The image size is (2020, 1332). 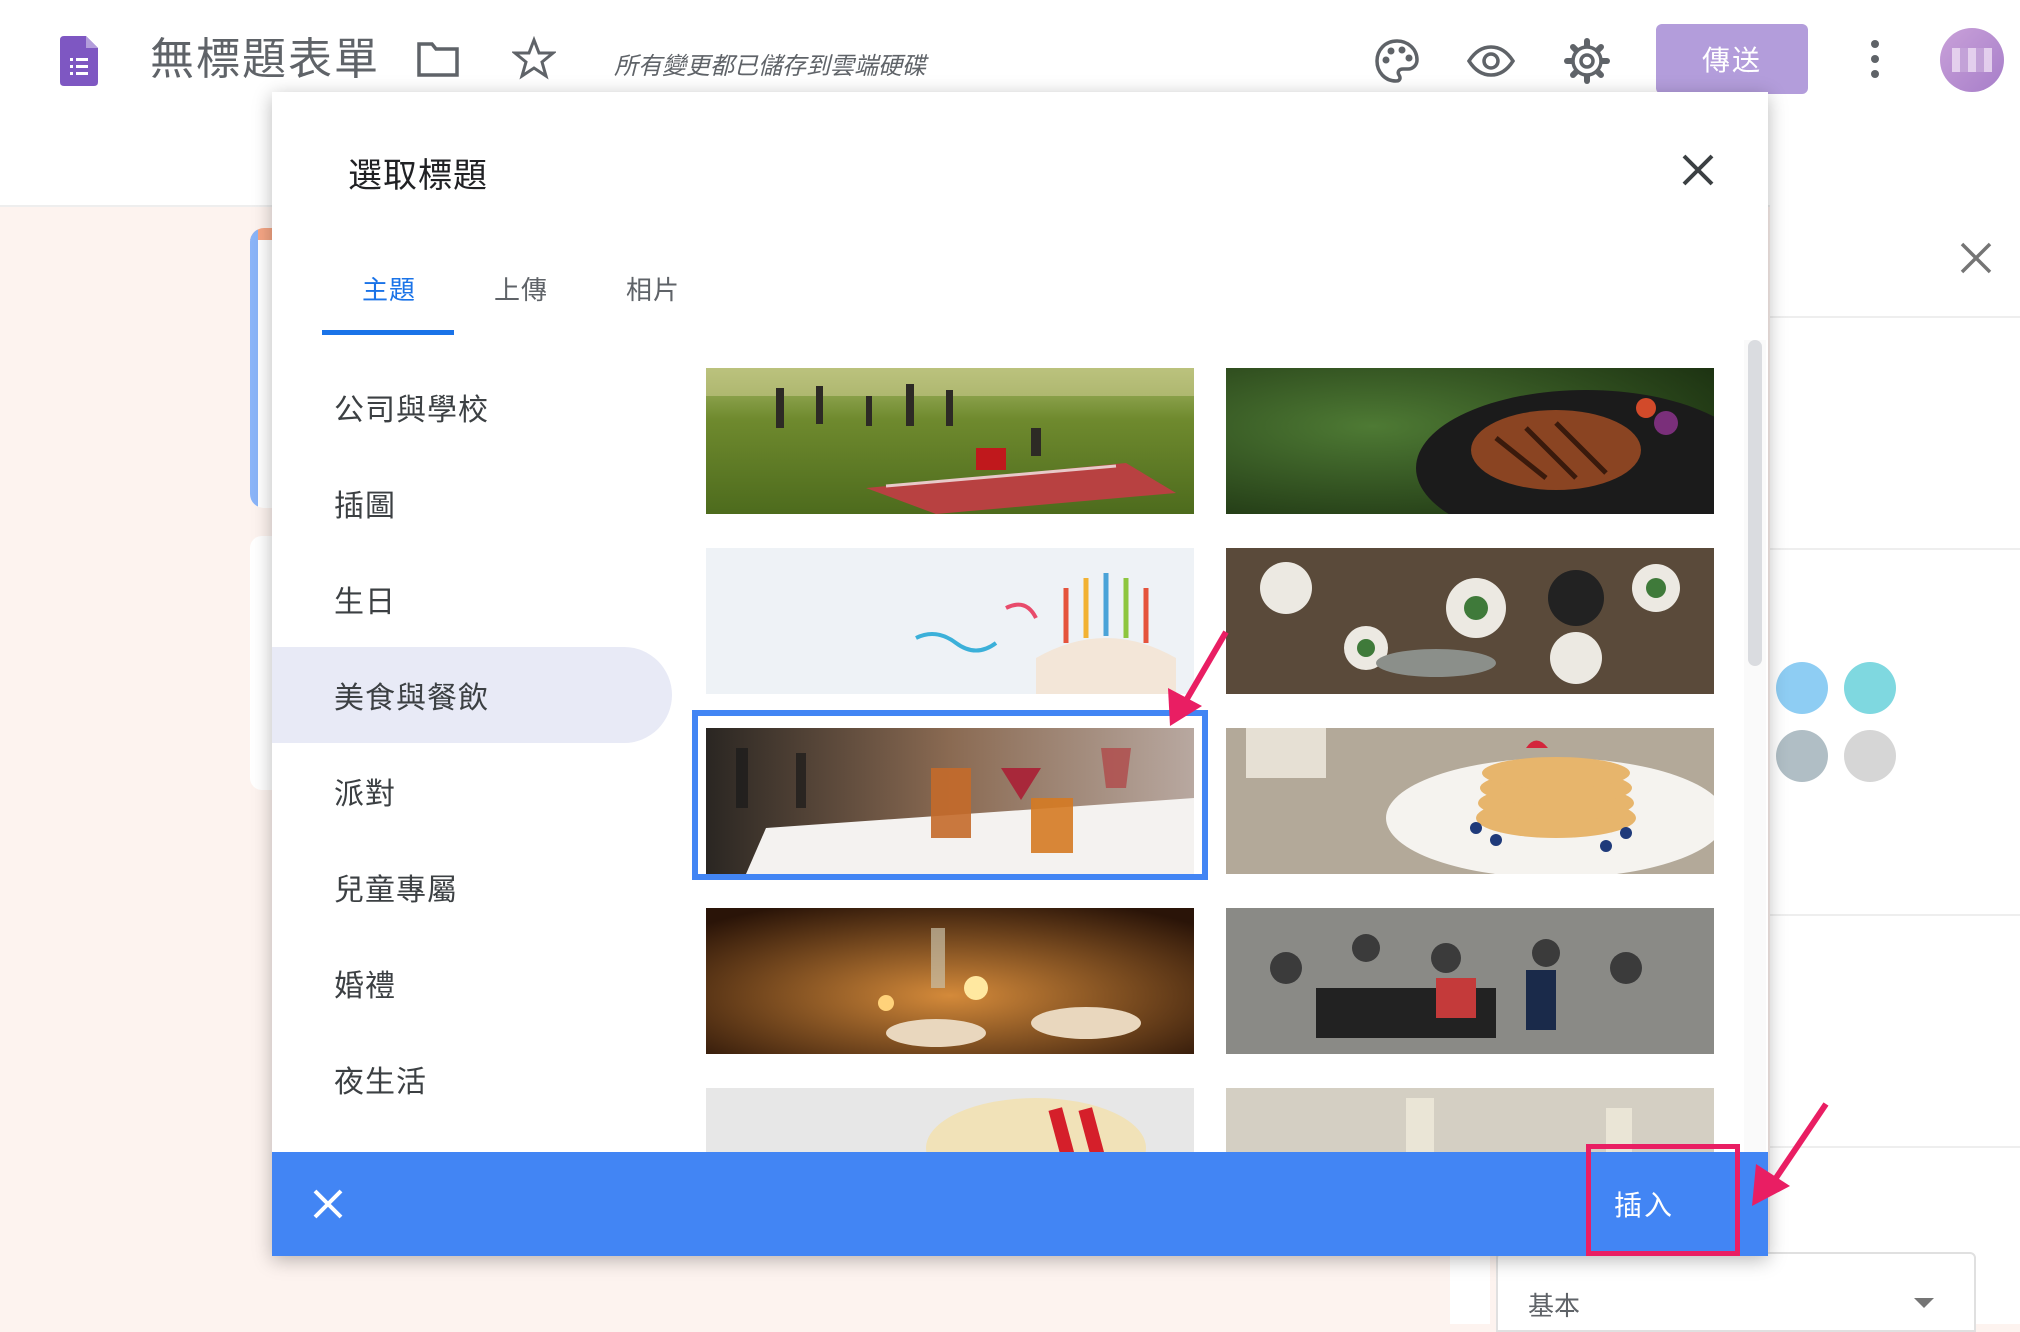 I want to click on dialog-footer: 插入, so click(x=1020, y=1204).